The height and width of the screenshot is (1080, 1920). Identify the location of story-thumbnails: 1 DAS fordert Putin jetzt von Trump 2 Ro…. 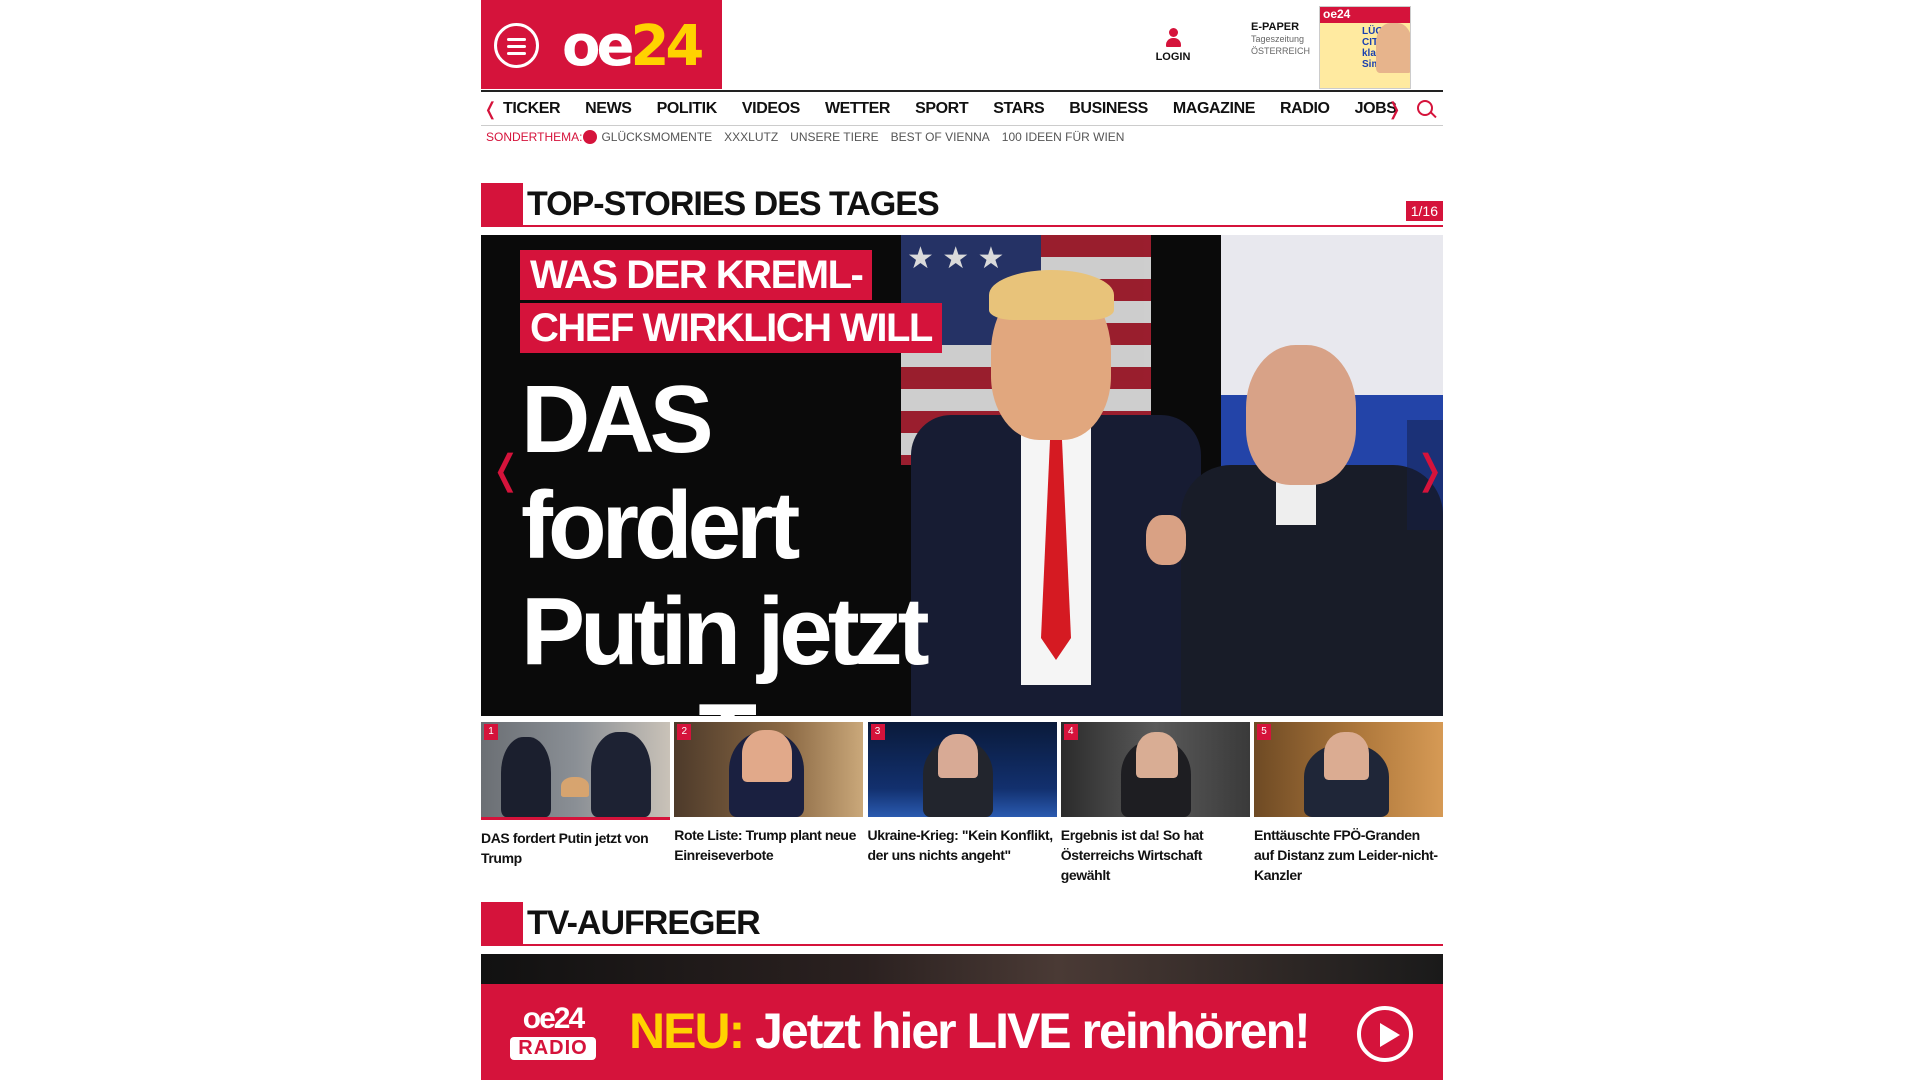
(962, 803).